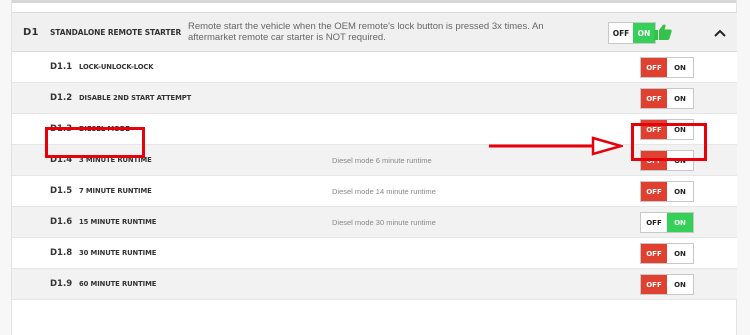 This screenshot has width=750, height=335. What do you see at coordinates (31, 32) in the screenshot?
I see `feature-code: D1` at bounding box center [31, 32].